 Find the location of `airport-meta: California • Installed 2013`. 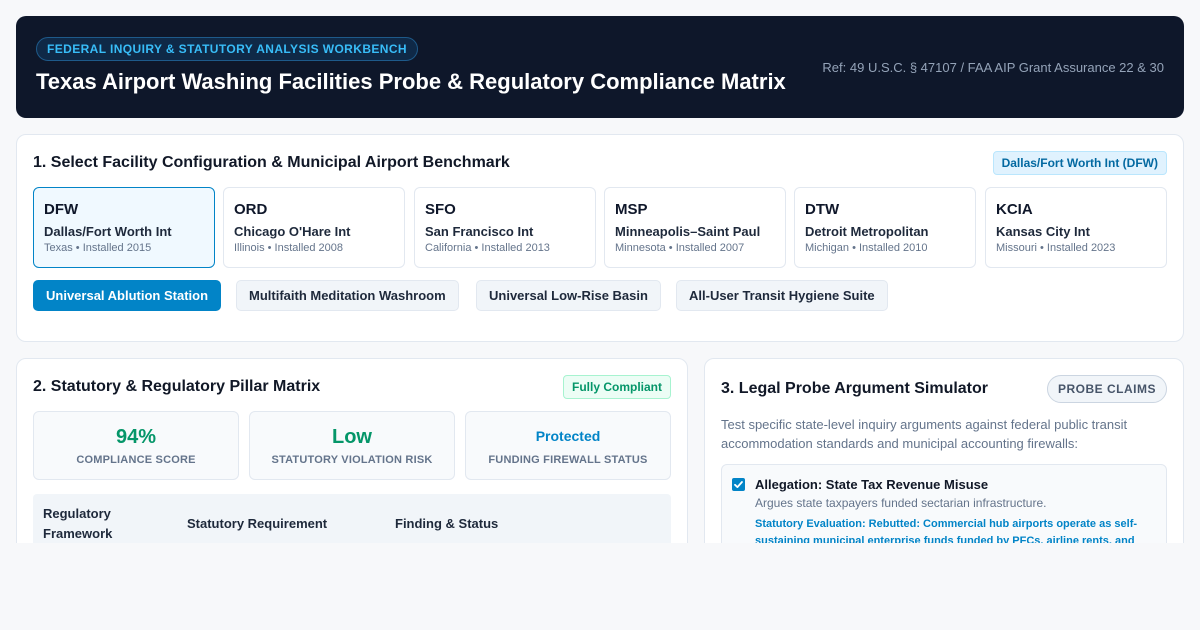

airport-meta: California • Installed 2013 is located at coordinates (487, 248).